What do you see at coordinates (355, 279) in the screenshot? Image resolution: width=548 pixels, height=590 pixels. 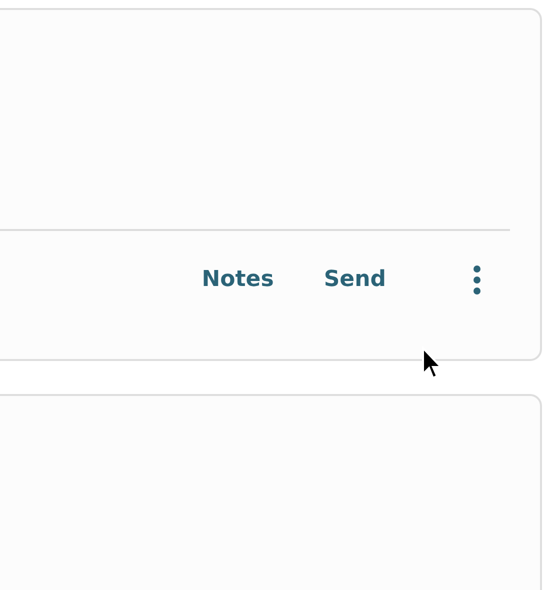 I see `action-button: Send` at bounding box center [355, 279].